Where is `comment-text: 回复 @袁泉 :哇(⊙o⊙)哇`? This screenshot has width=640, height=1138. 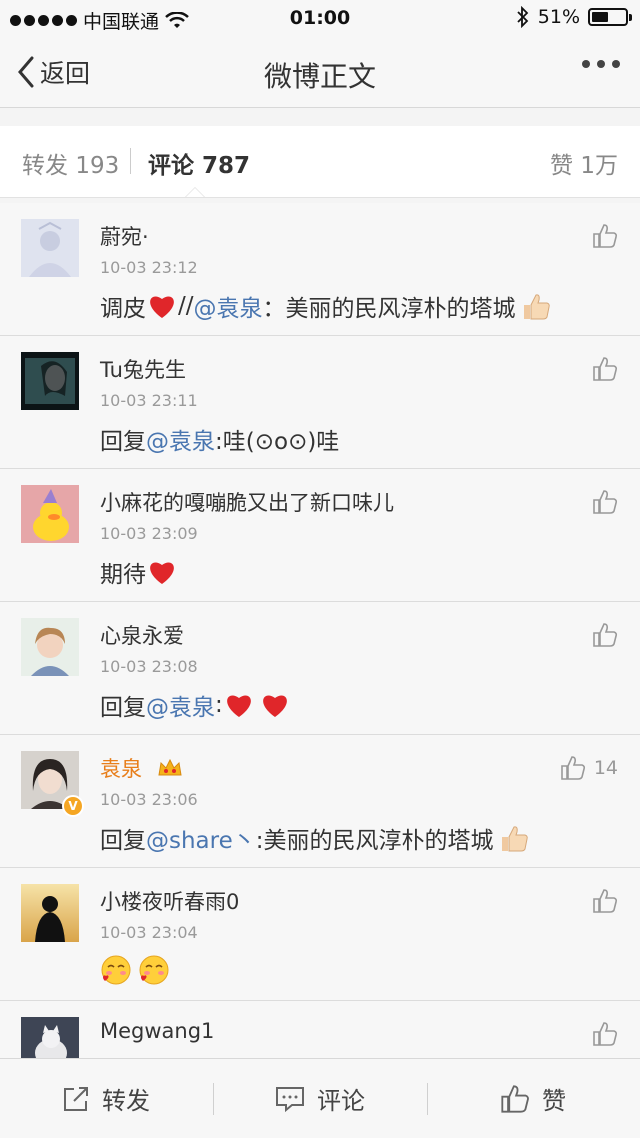
comment-text: 回复 @袁泉 :哇(⊙o⊙)哇 is located at coordinates (219, 439).